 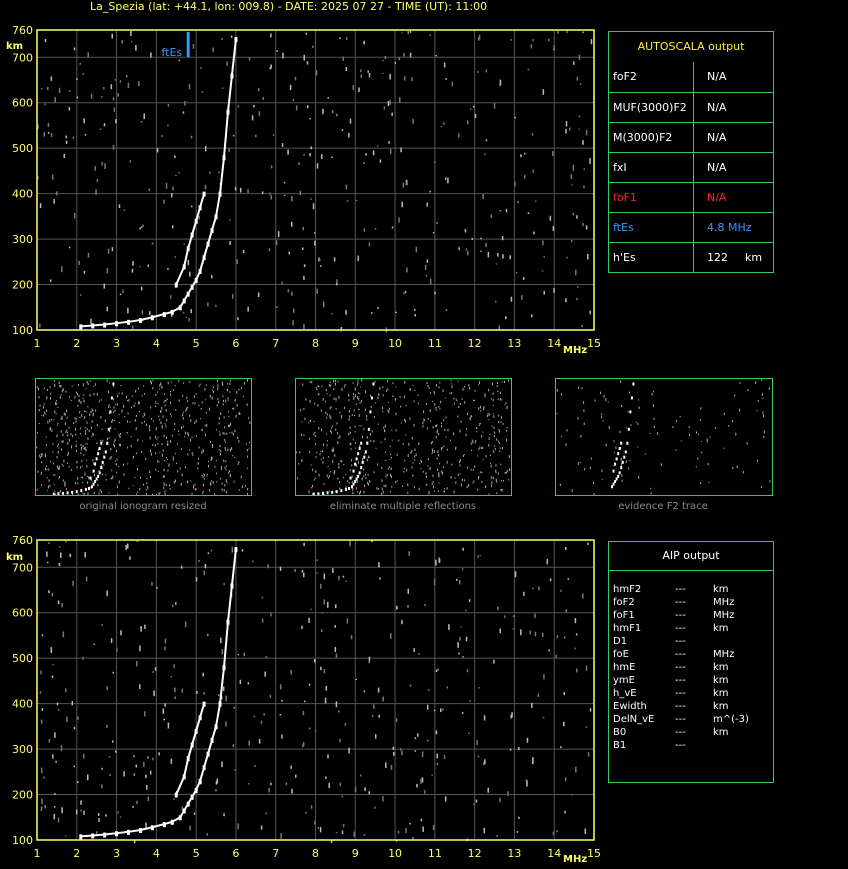 What do you see at coordinates (22, 330) in the screenshot?
I see `y-tick-label: 100` at bounding box center [22, 330].